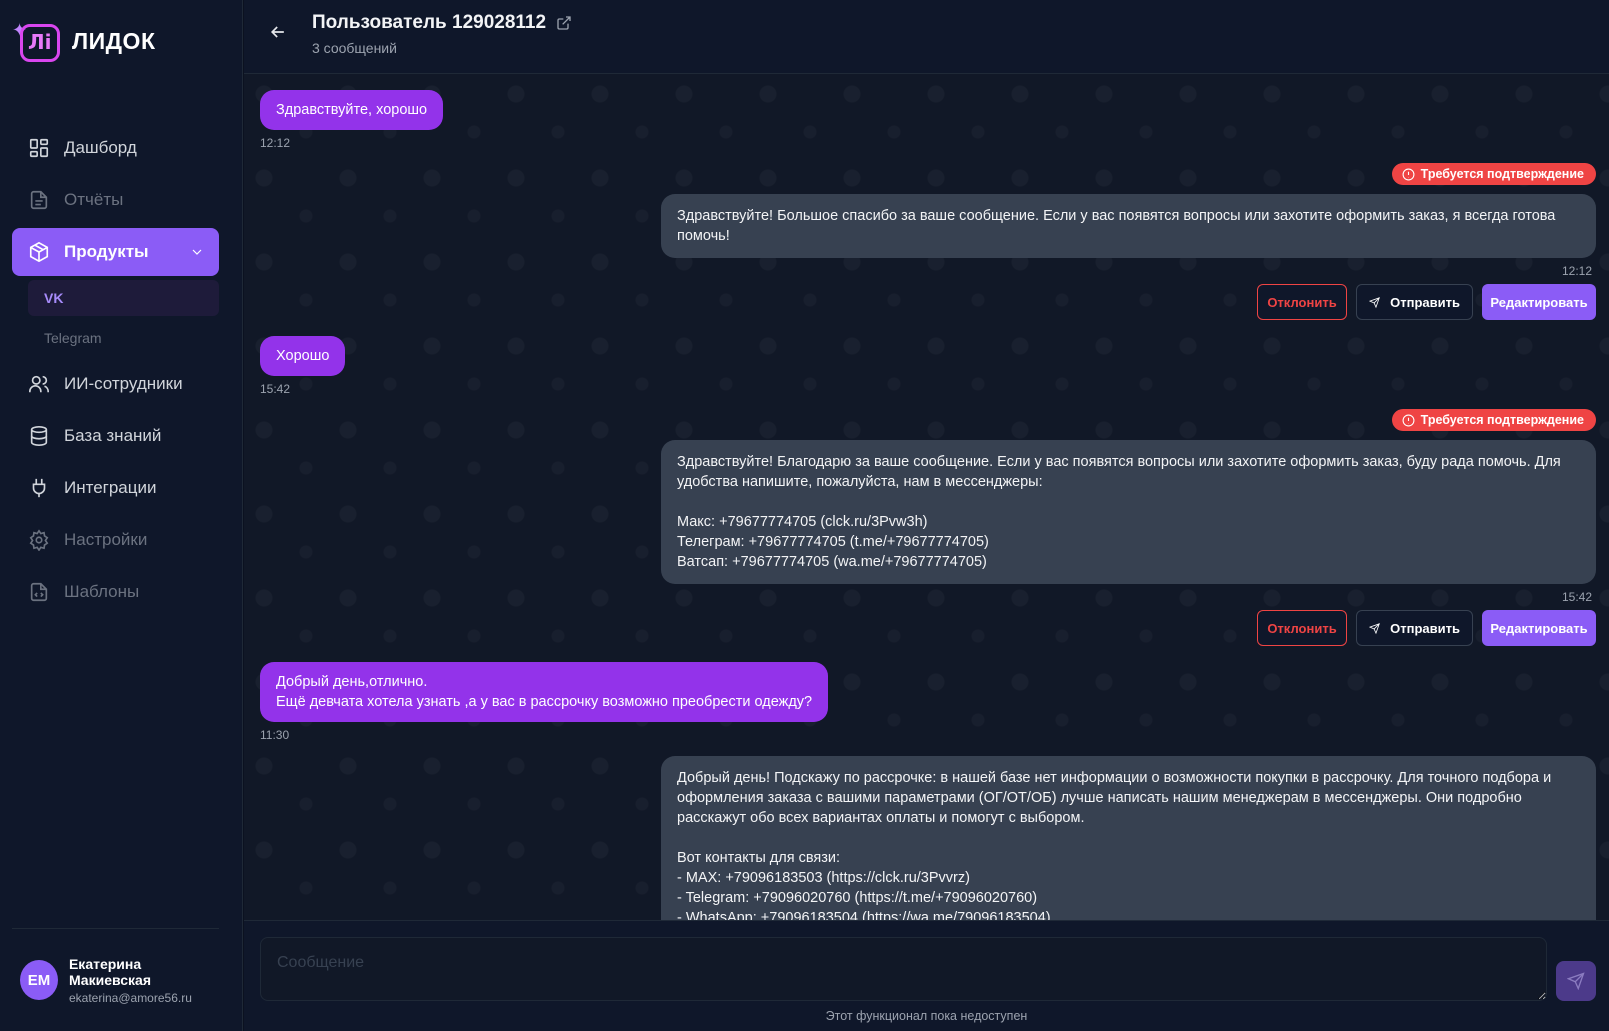  I want to click on send-message-button, so click(1576, 981).